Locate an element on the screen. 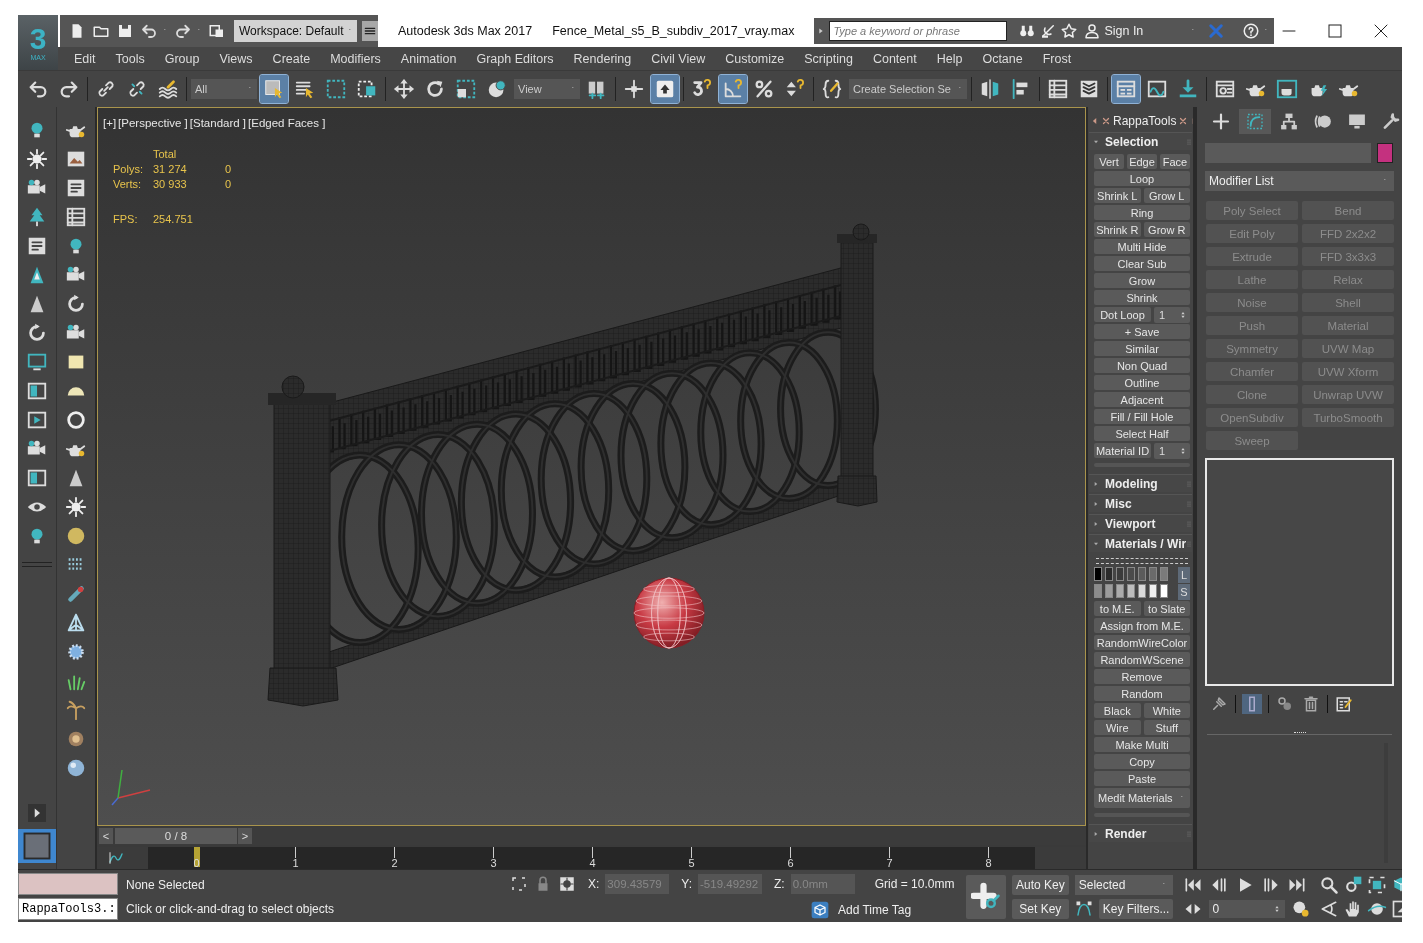 The image size is (1423, 943). tool-button: Dot Loop is located at coordinates (1122, 314).